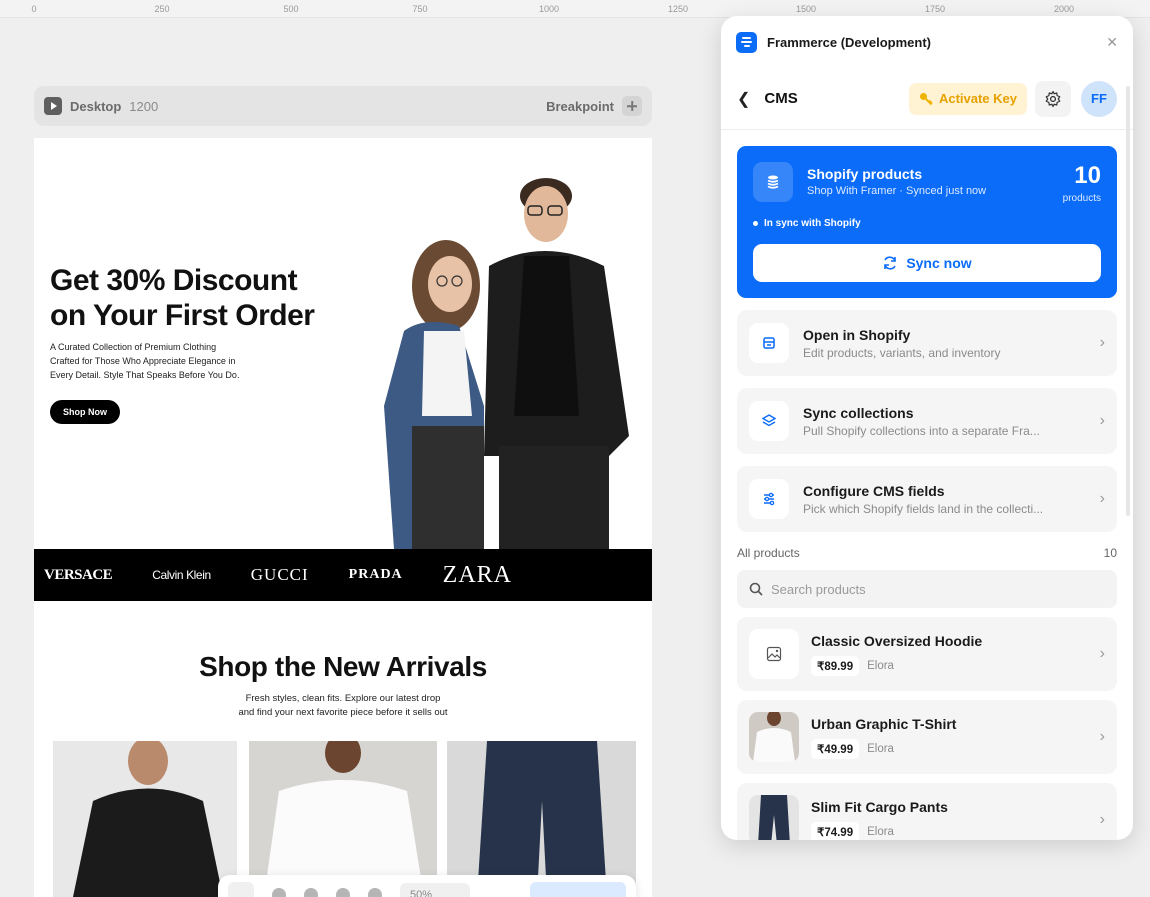 The height and width of the screenshot is (897, 1150). I want to click on database-icon, so click(773, 182).